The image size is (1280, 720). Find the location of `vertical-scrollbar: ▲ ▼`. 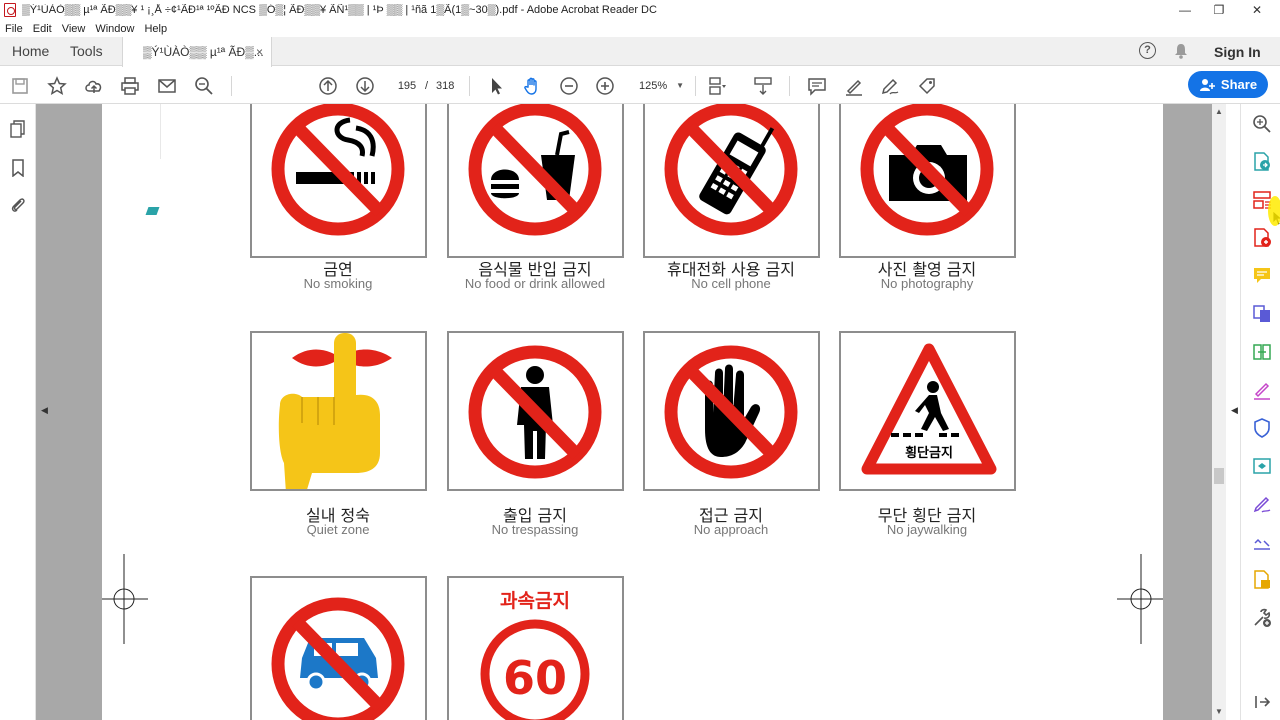

vertical-scrollbar: ▲ ▼ is located at coordinates (1219, 412).